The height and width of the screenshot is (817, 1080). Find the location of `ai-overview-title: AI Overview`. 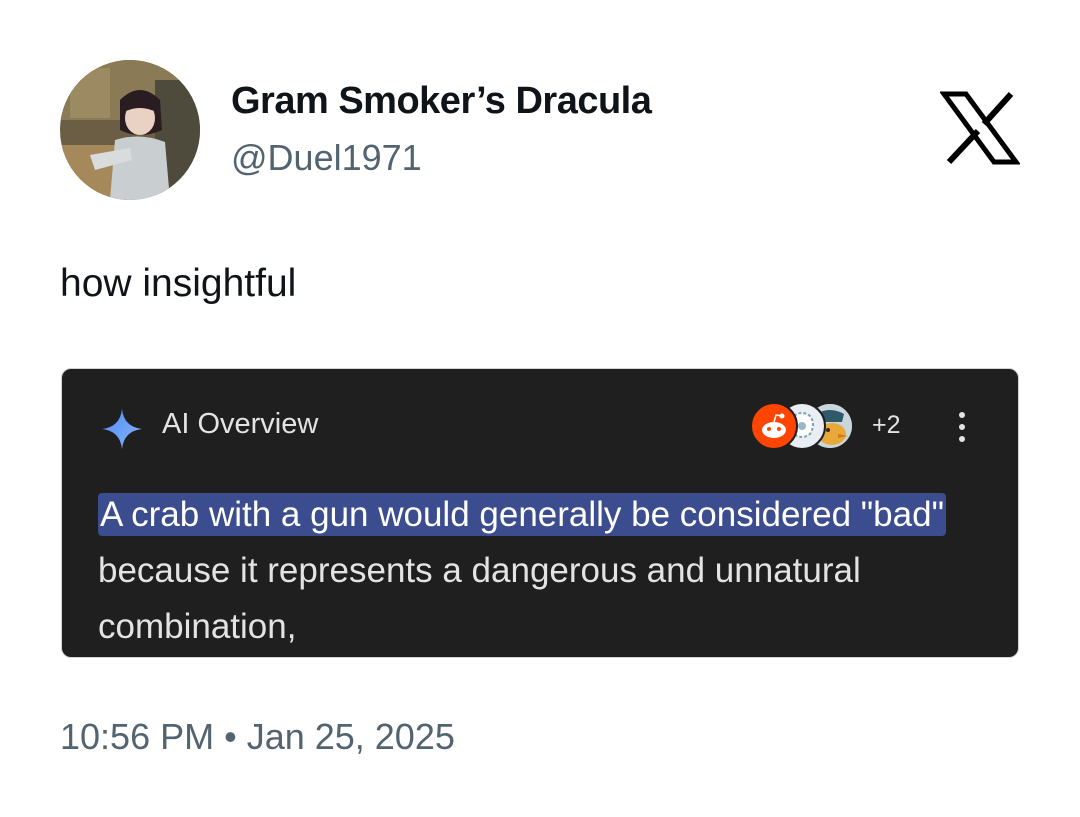

ai-overview-title: AI Overview is located at coordinates (240, 424).